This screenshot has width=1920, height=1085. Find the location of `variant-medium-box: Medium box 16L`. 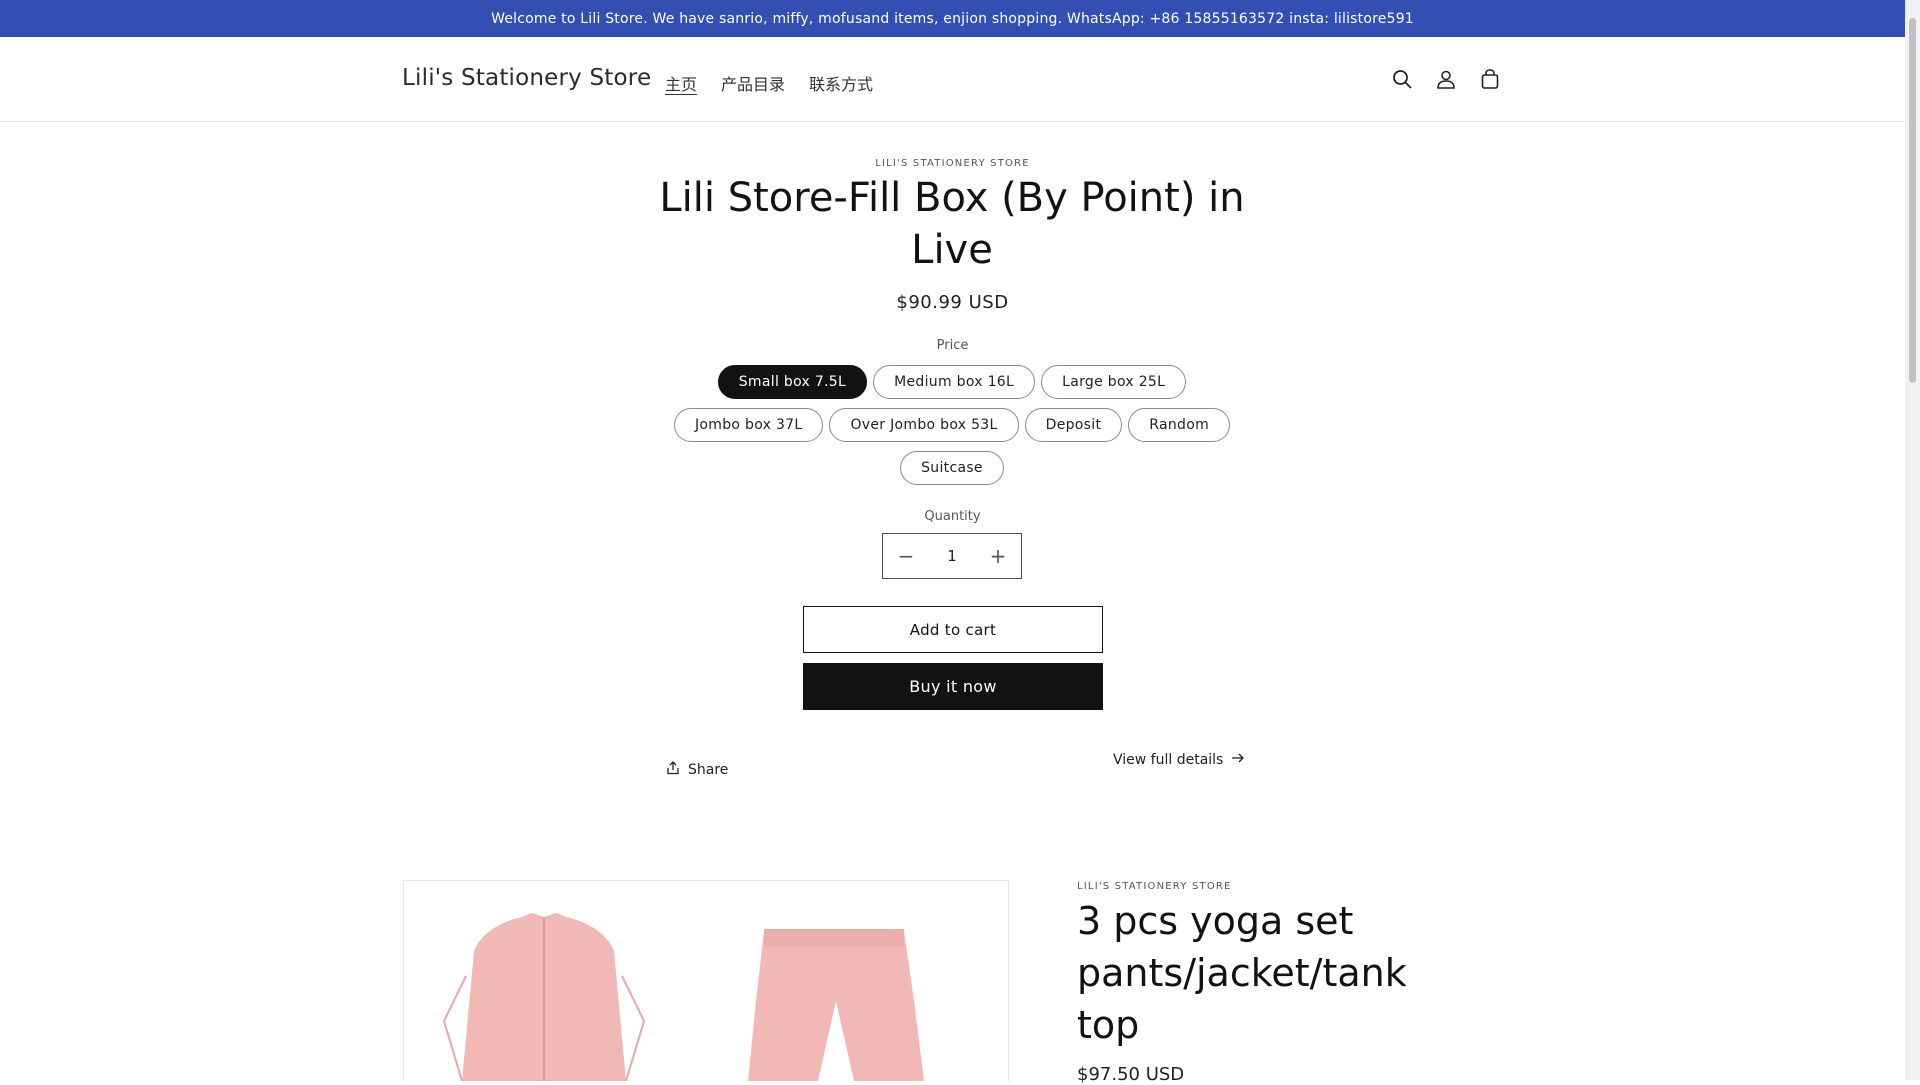

variant-medium-box: Medium box 16L is located at coordinates (954, 382).